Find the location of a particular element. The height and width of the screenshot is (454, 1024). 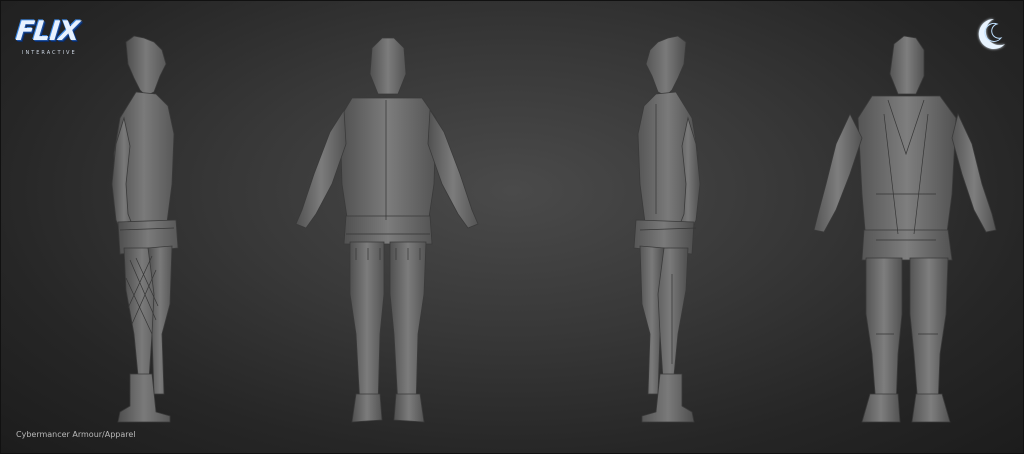

flix-logo: FLIX INTERACTIVE is located at coordinates (50, 42).